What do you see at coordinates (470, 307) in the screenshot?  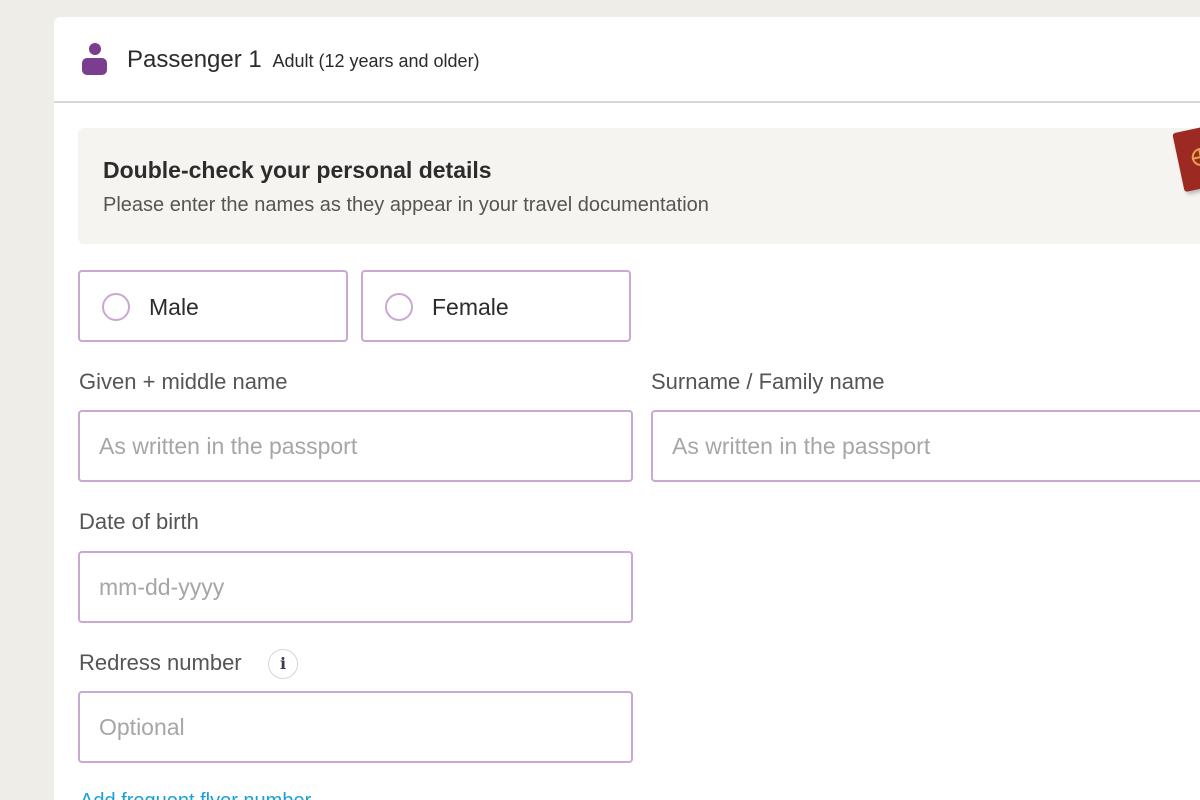 I see `gender-label-female: Female` at bounding box center [470, 307].